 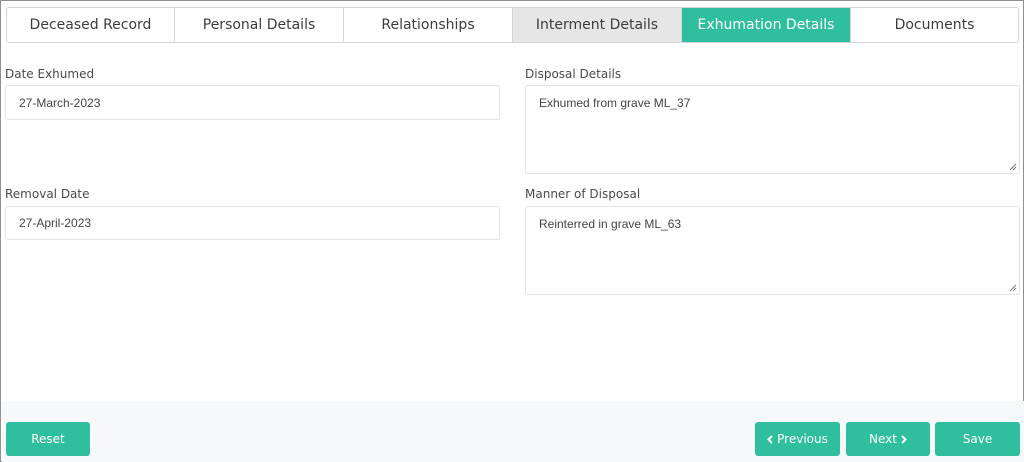 I want to click on disposal-details-value: Exhumed from grave ML_37, so click(x=615, y=103).